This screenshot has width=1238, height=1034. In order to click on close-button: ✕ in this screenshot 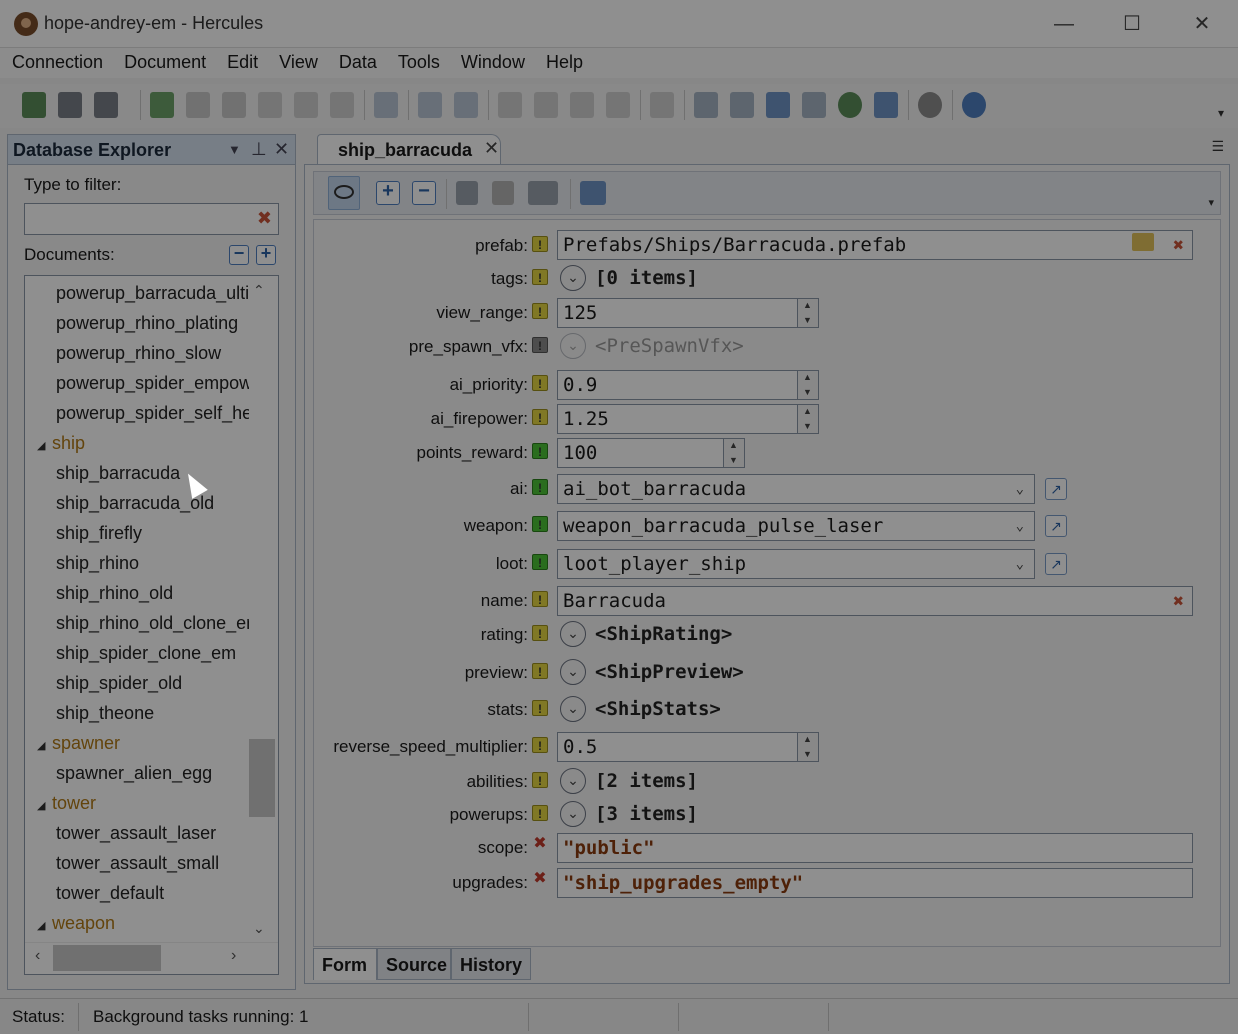, I will do `click(1202, 24)`.